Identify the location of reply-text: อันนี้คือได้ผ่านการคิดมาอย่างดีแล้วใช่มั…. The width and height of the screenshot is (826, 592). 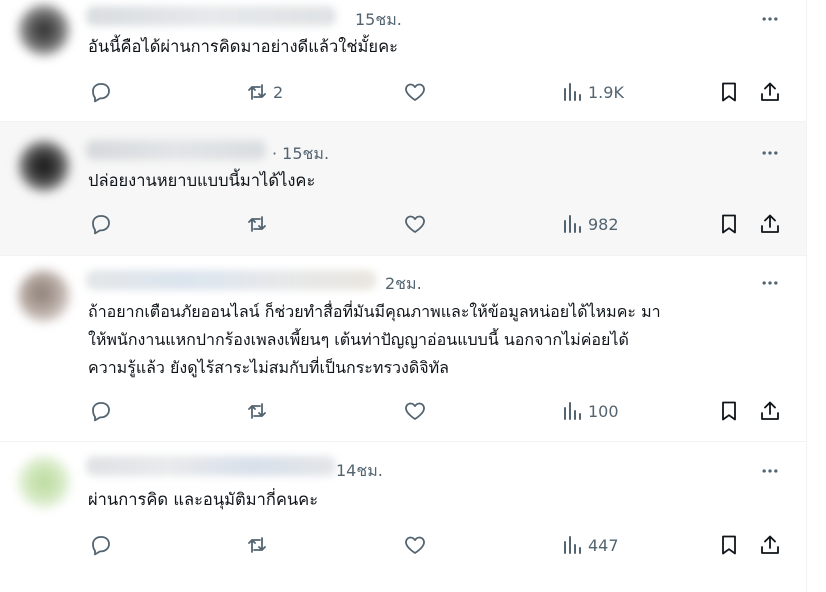
(243, 46).